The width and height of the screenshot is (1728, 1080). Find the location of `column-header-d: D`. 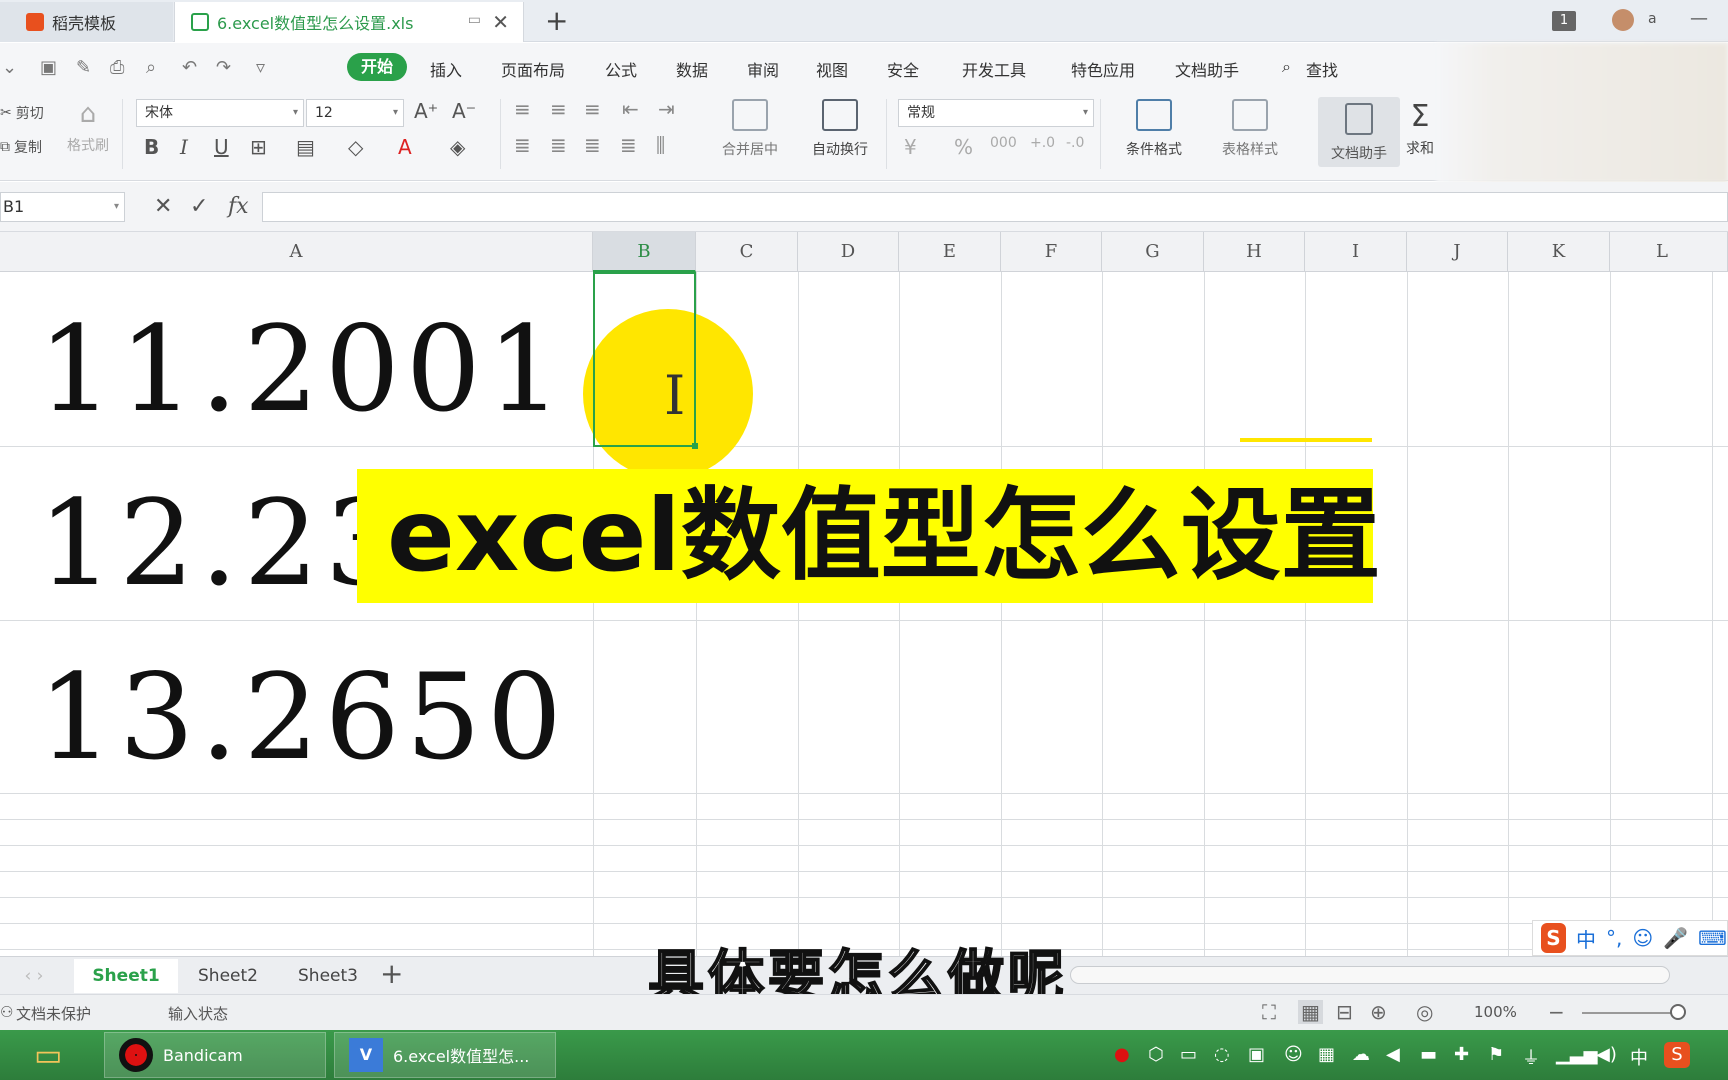

column-header-d: D is located at coordinates (848, 252).